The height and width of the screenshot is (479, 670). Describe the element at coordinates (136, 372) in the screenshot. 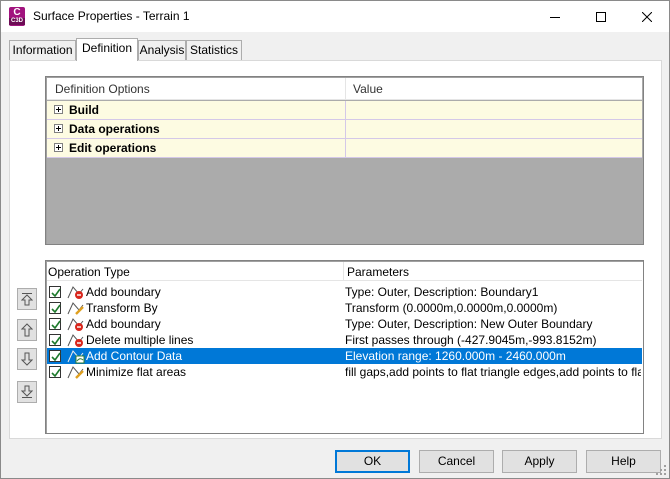

I see `operation-type: Minimize flat areas` at that location.